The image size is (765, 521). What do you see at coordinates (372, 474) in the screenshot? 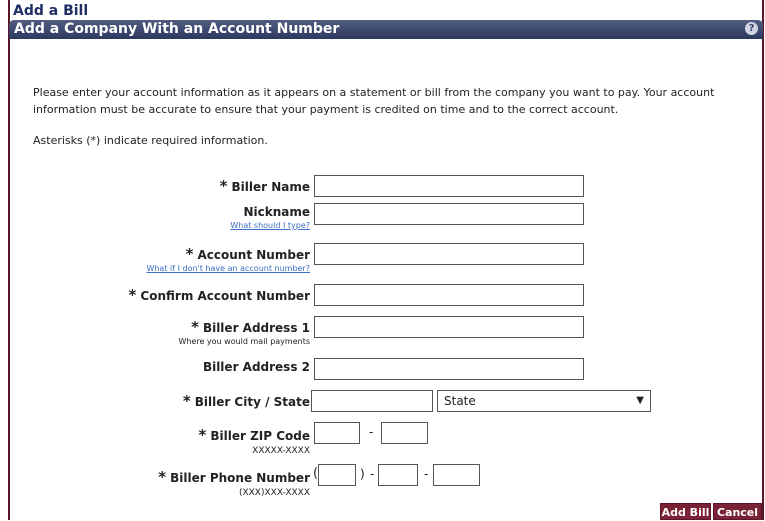
I see `phone-dash-1: -` at bounding box center [372, 474].